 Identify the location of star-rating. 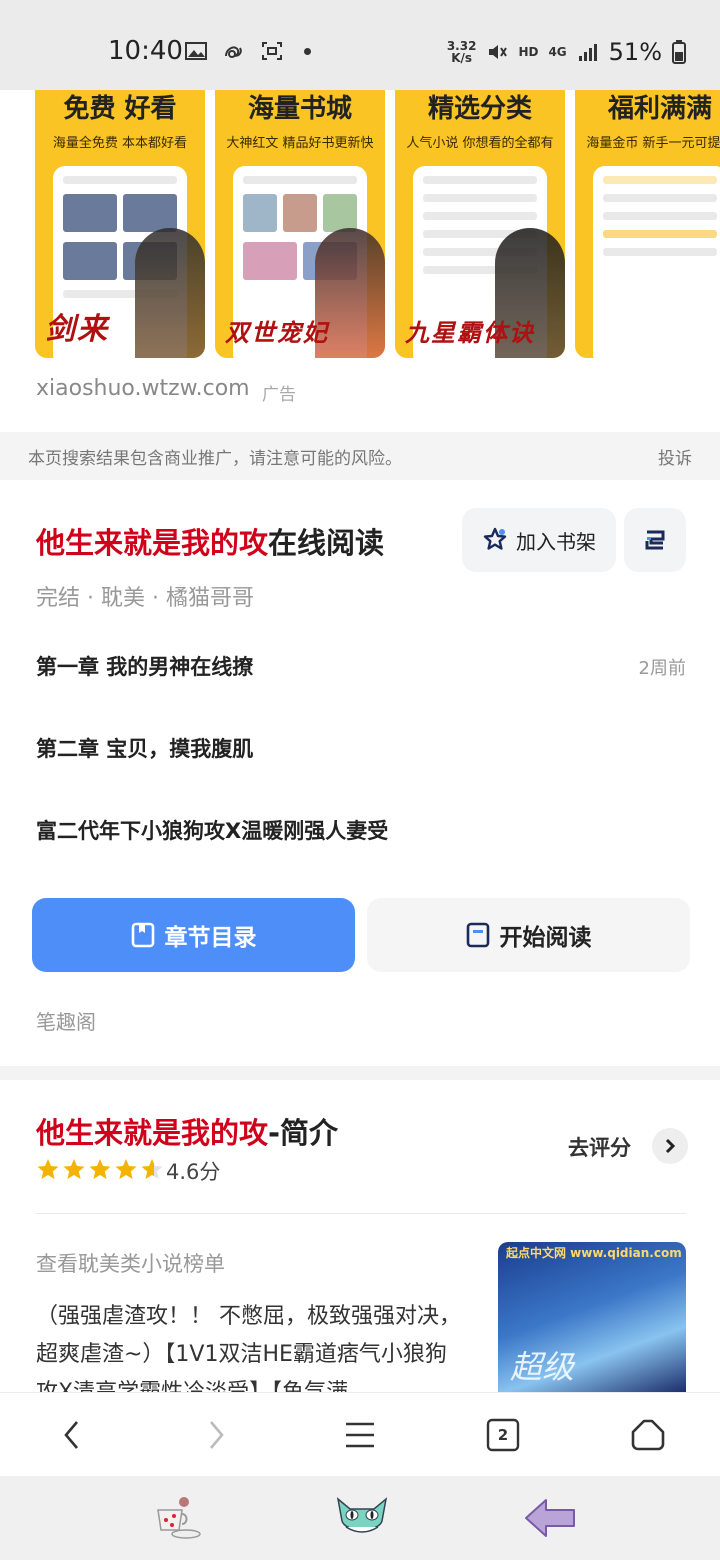
(100, 1169).